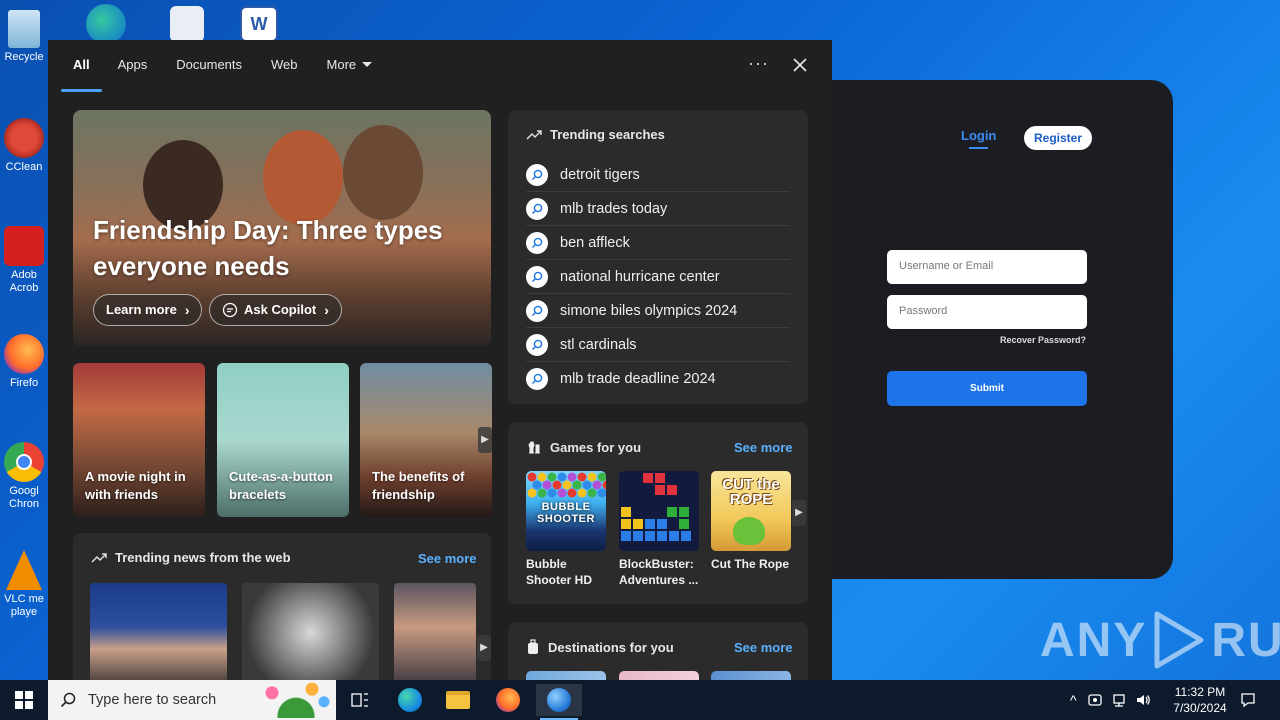  I want to click on acrobat-icon: Adob Acrob, so click(24, 260).